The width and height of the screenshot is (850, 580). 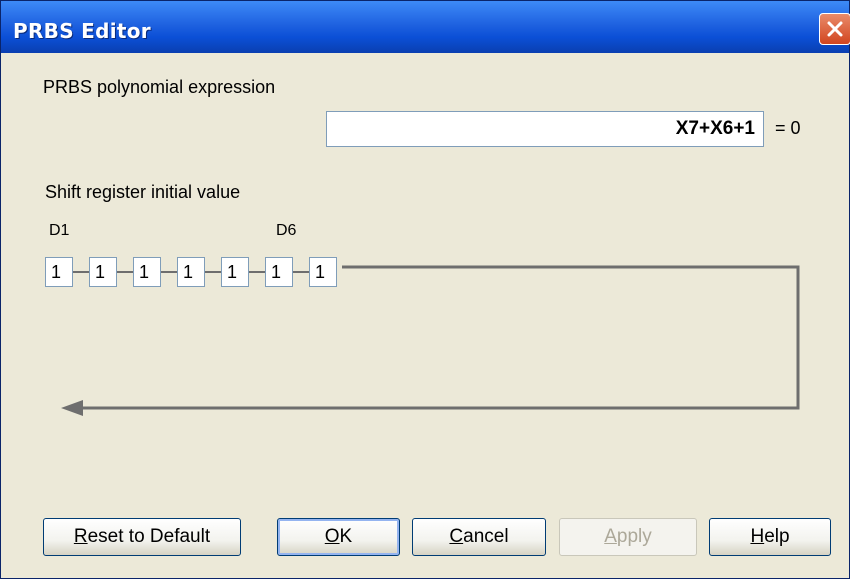 What do you see at coordinates (486, 536) in the screenshot?
I see `button-label: ancel` at bounding box center [486, 536].